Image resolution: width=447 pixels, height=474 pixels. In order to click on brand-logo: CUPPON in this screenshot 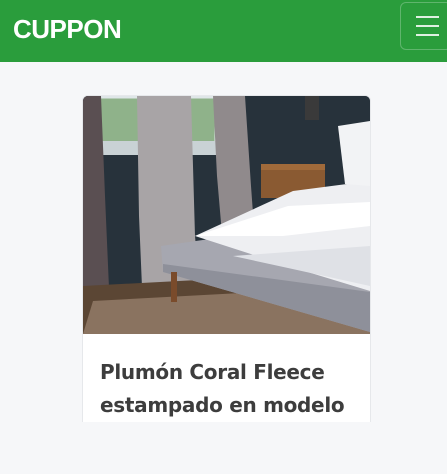, I will do `click(67, 29)`.